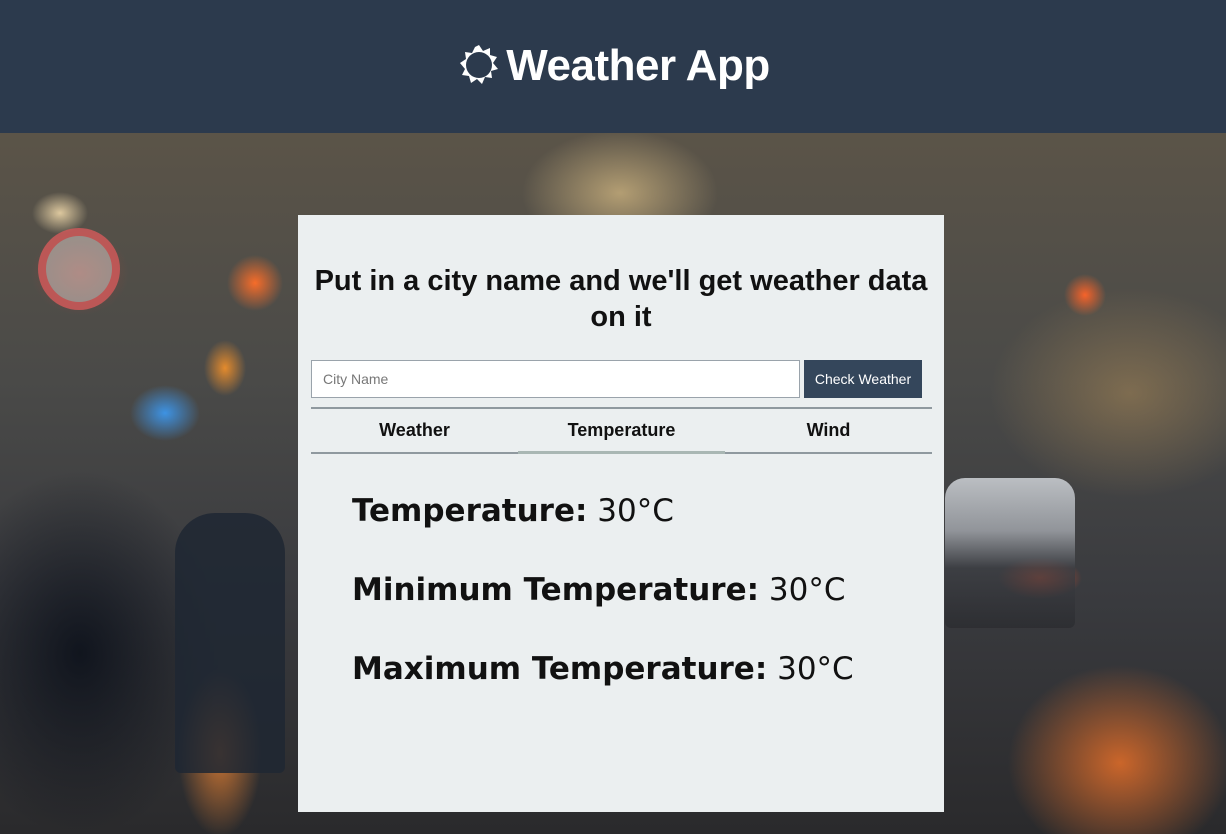  What do you see at coordinates (470, 511) in the screenshot?
I see `temperature-label: Temperature:` at bounding box center [470, 511].